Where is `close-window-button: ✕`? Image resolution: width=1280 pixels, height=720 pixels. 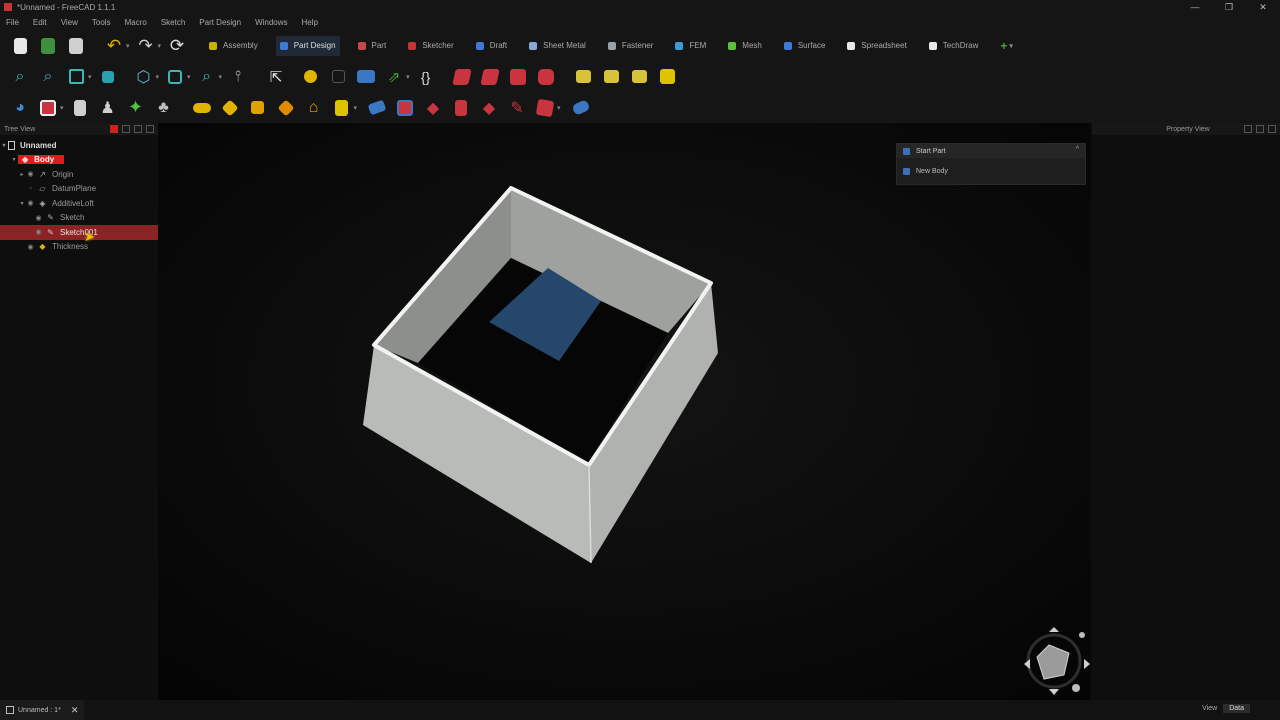 close-window-button: ✕ is located at coordinates (1263, 7).